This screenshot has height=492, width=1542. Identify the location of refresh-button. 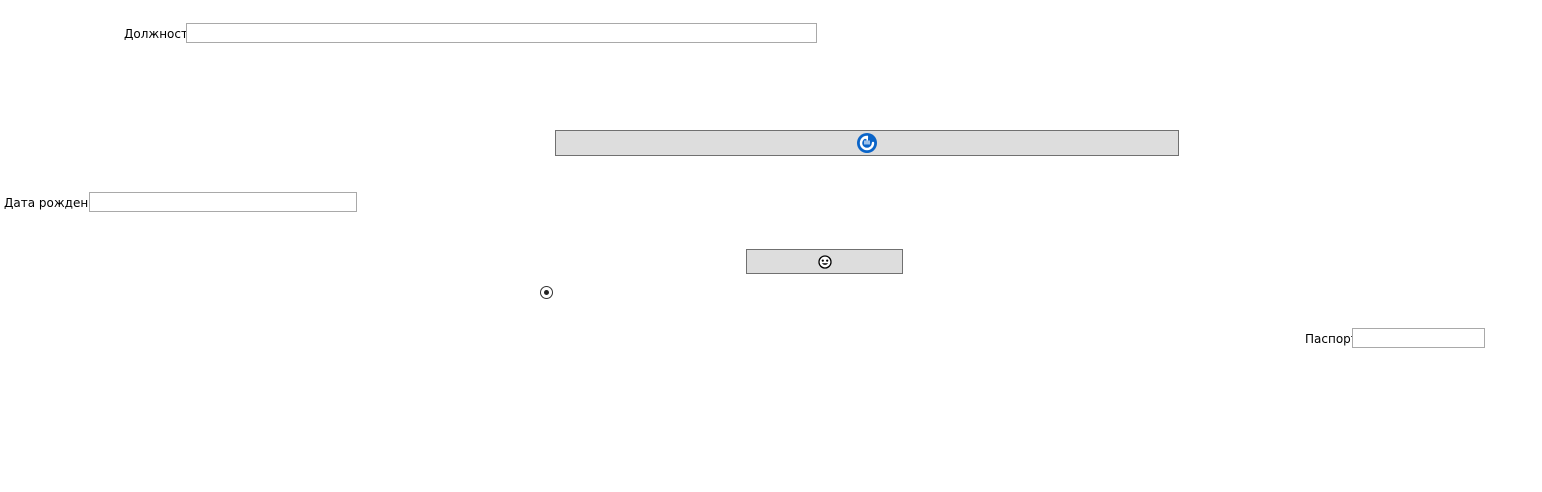
(867, 143).